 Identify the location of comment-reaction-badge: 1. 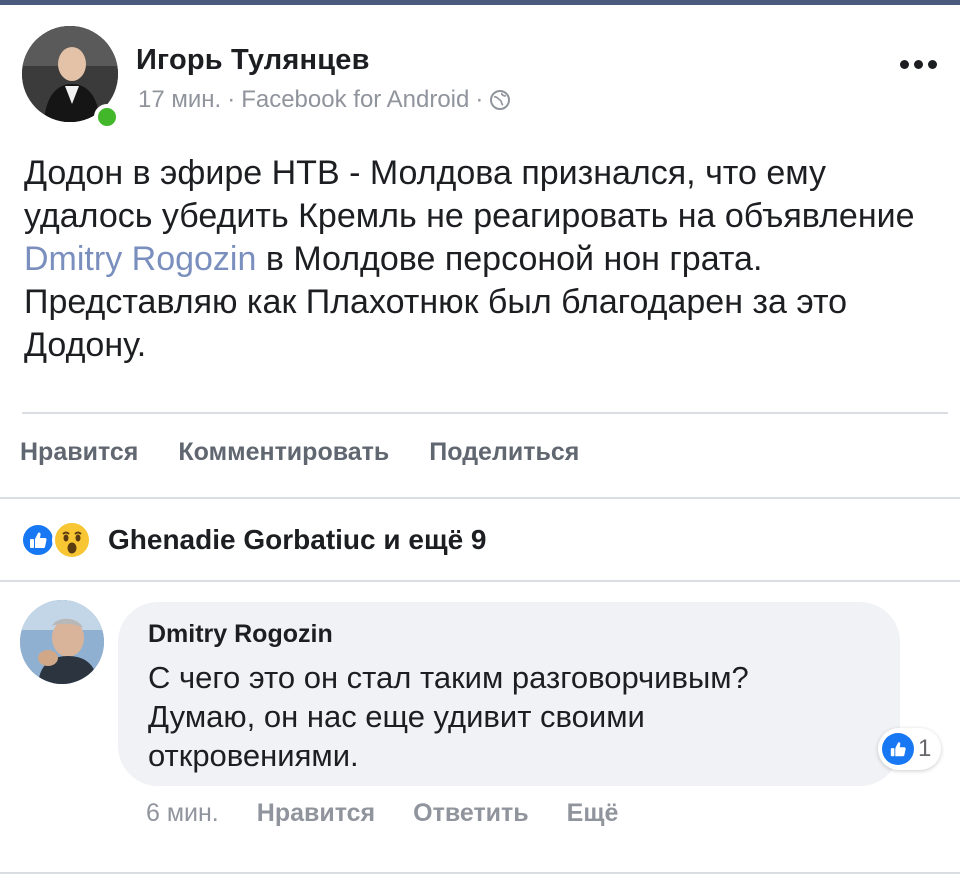
(910, 749).